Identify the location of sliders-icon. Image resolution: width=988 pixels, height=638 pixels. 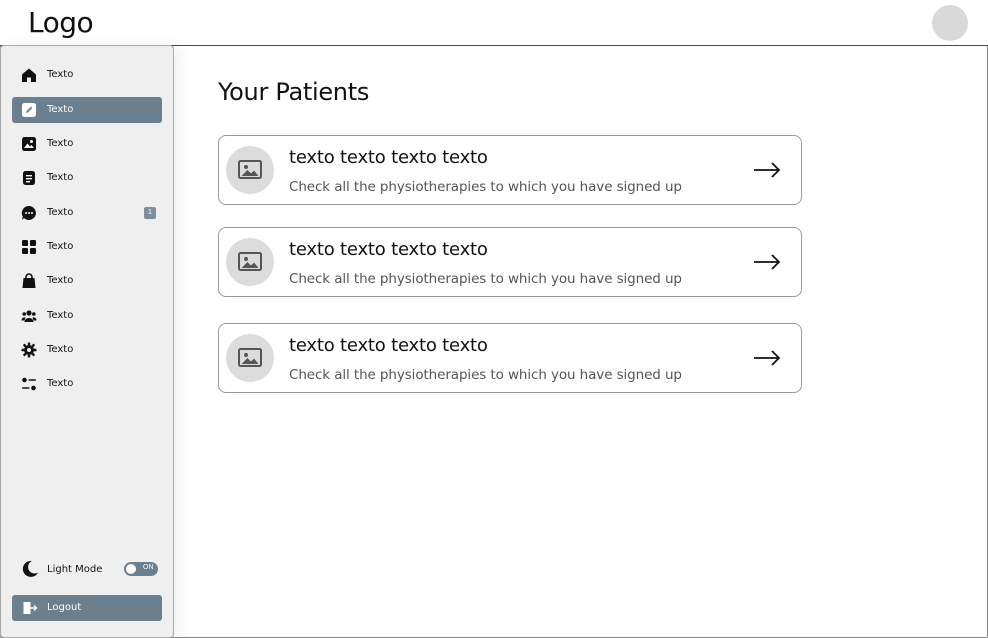
(29, 384).